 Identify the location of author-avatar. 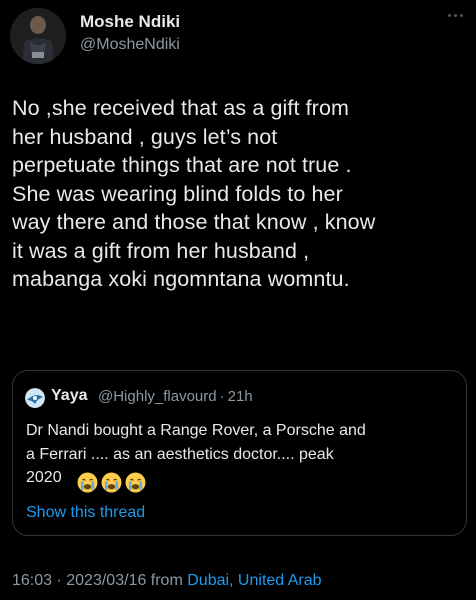
(38, 36).